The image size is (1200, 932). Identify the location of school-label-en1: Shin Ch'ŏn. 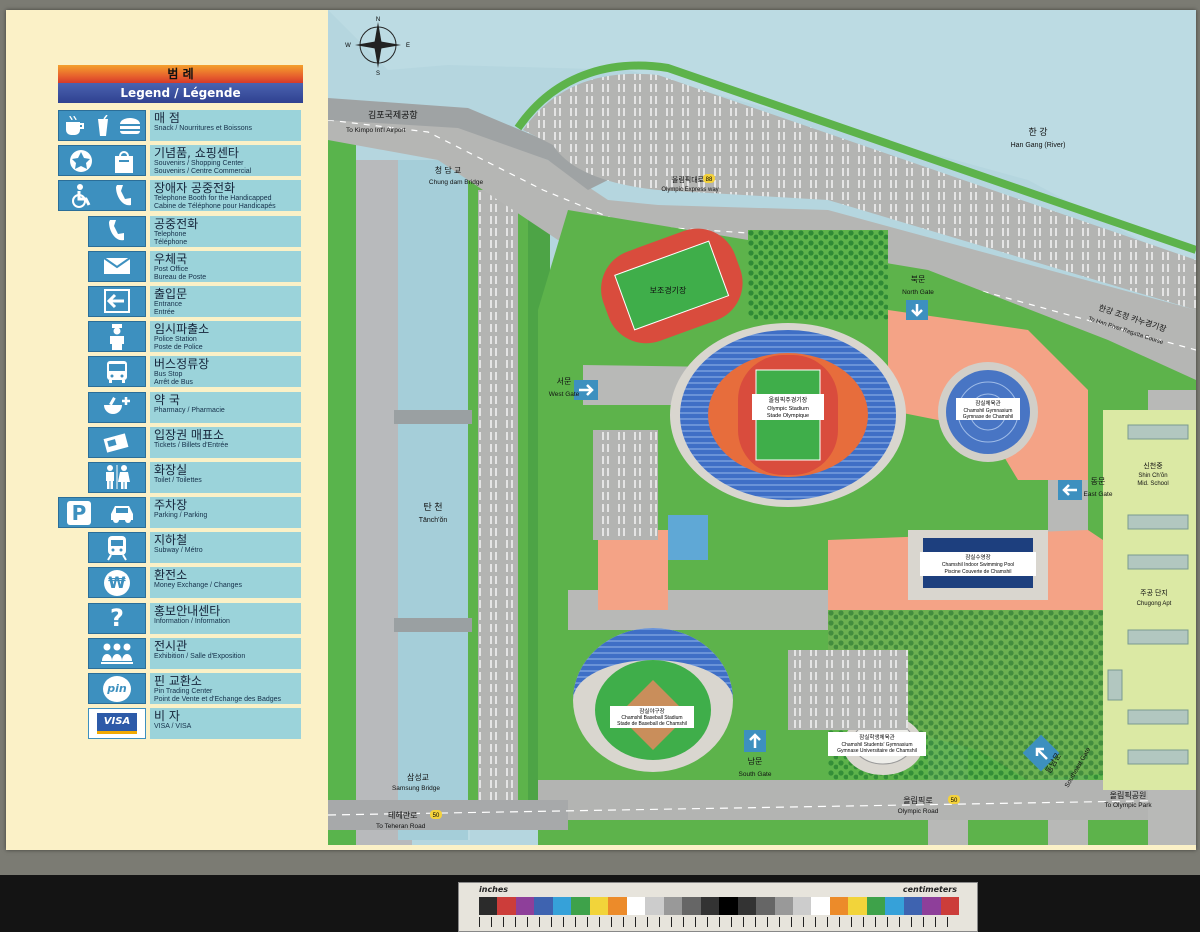
(1152, 476).